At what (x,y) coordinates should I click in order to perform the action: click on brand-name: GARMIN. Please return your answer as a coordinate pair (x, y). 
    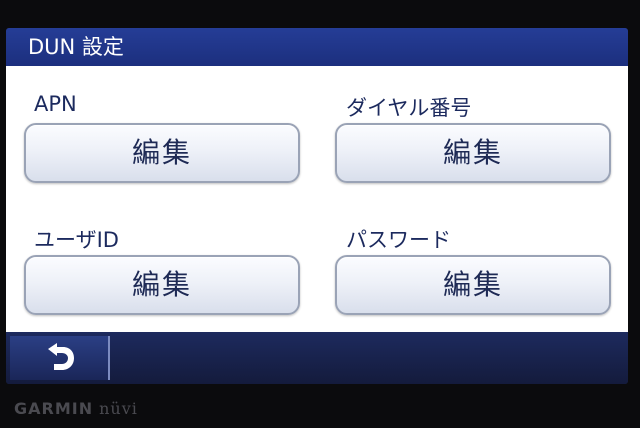
    Looking at the image, I should click on (54, 408).